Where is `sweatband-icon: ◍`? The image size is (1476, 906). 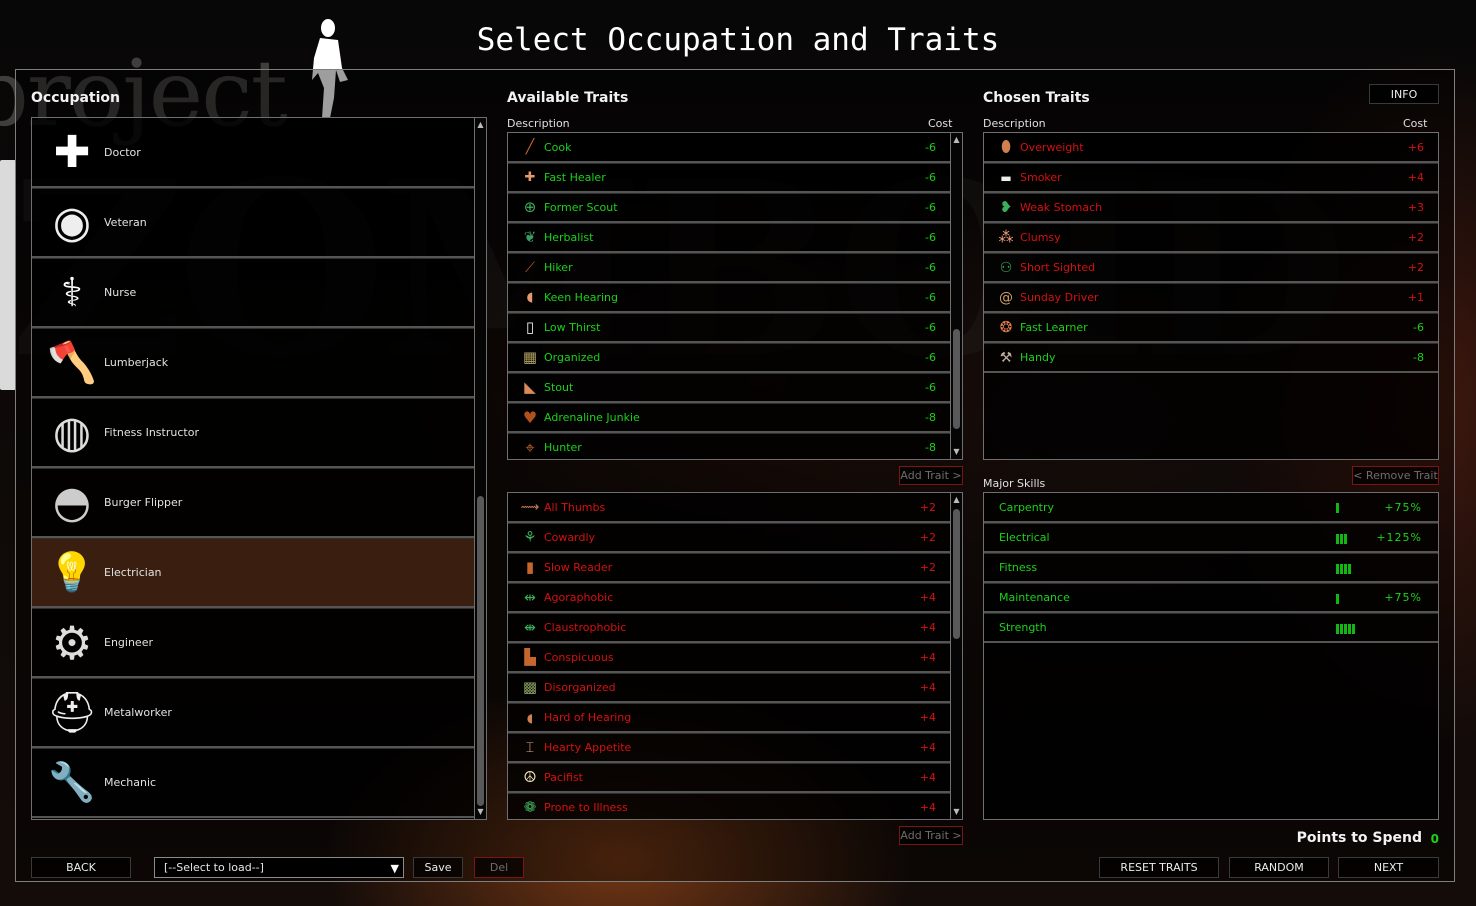
sweatband-icon: ◍ is located at coordinates (72, 432).